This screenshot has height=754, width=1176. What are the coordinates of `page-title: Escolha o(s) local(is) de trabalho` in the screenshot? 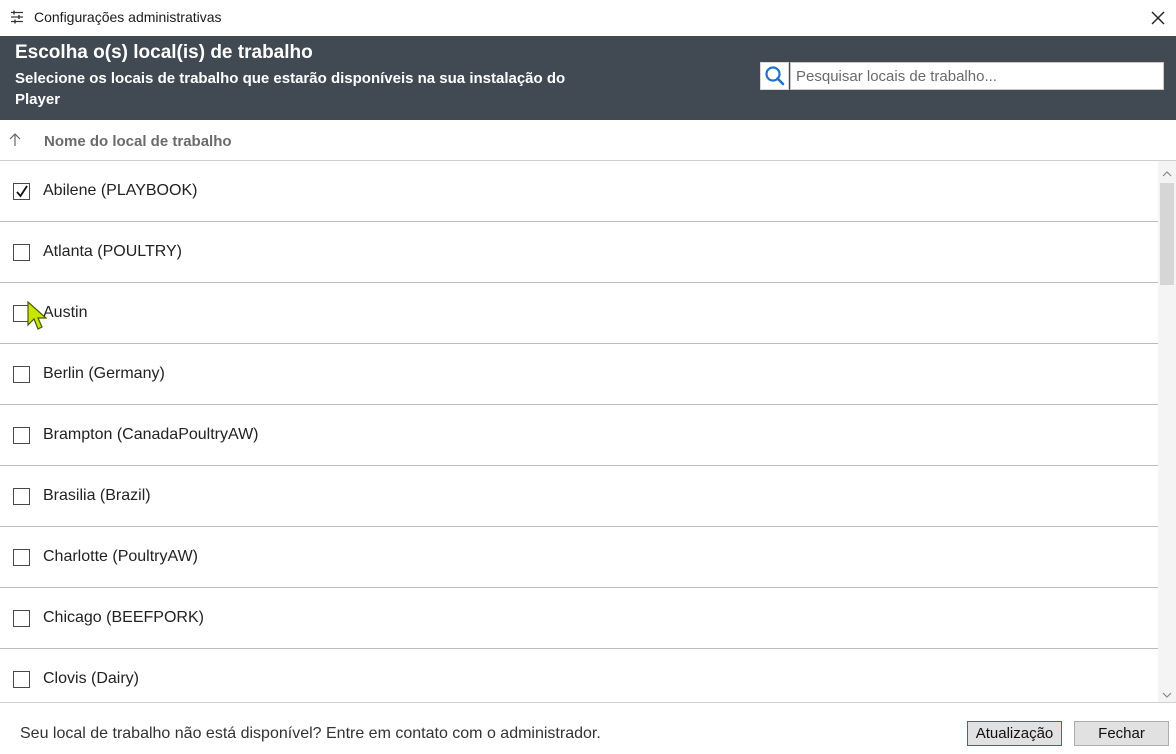 It's located at (164, 52).